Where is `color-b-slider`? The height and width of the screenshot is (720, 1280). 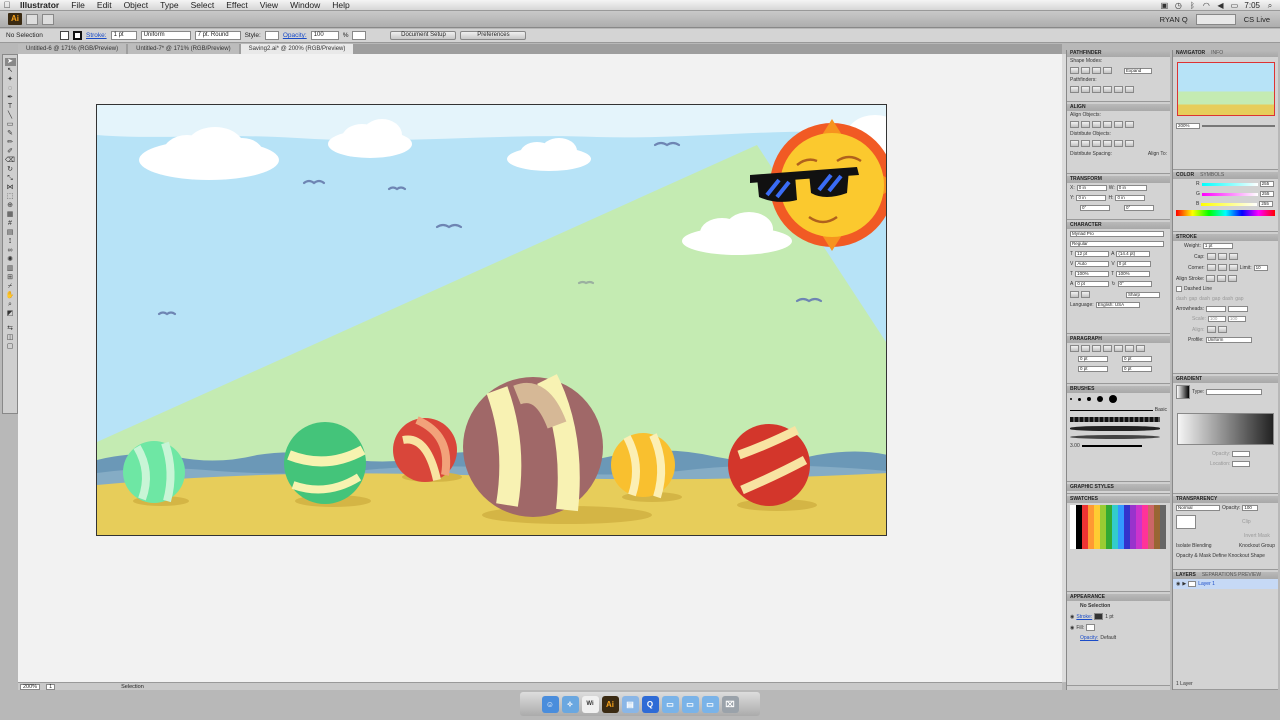
color-b-slider is located at coordinates (1229, 204).